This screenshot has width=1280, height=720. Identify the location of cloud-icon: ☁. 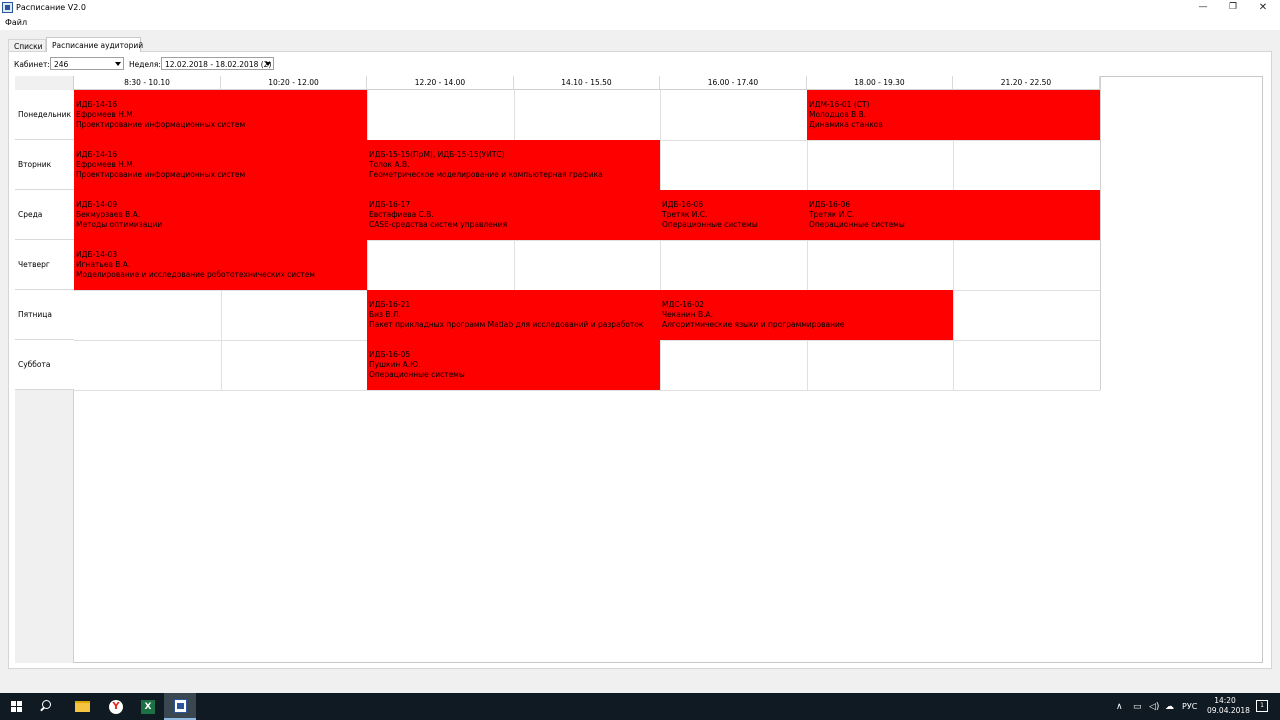
(1169, 707).